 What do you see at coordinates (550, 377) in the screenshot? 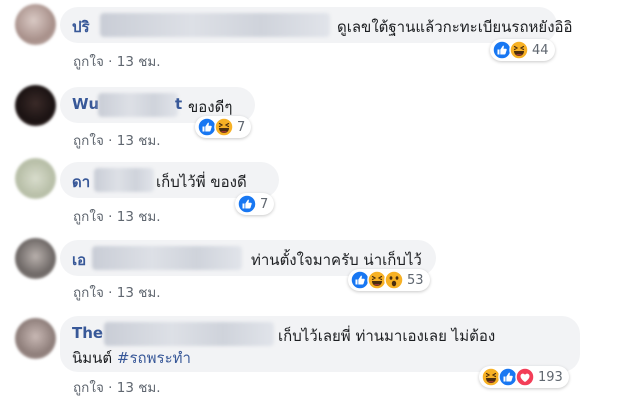
I see `reaction-count: 193` at bounding box center [550, 377].